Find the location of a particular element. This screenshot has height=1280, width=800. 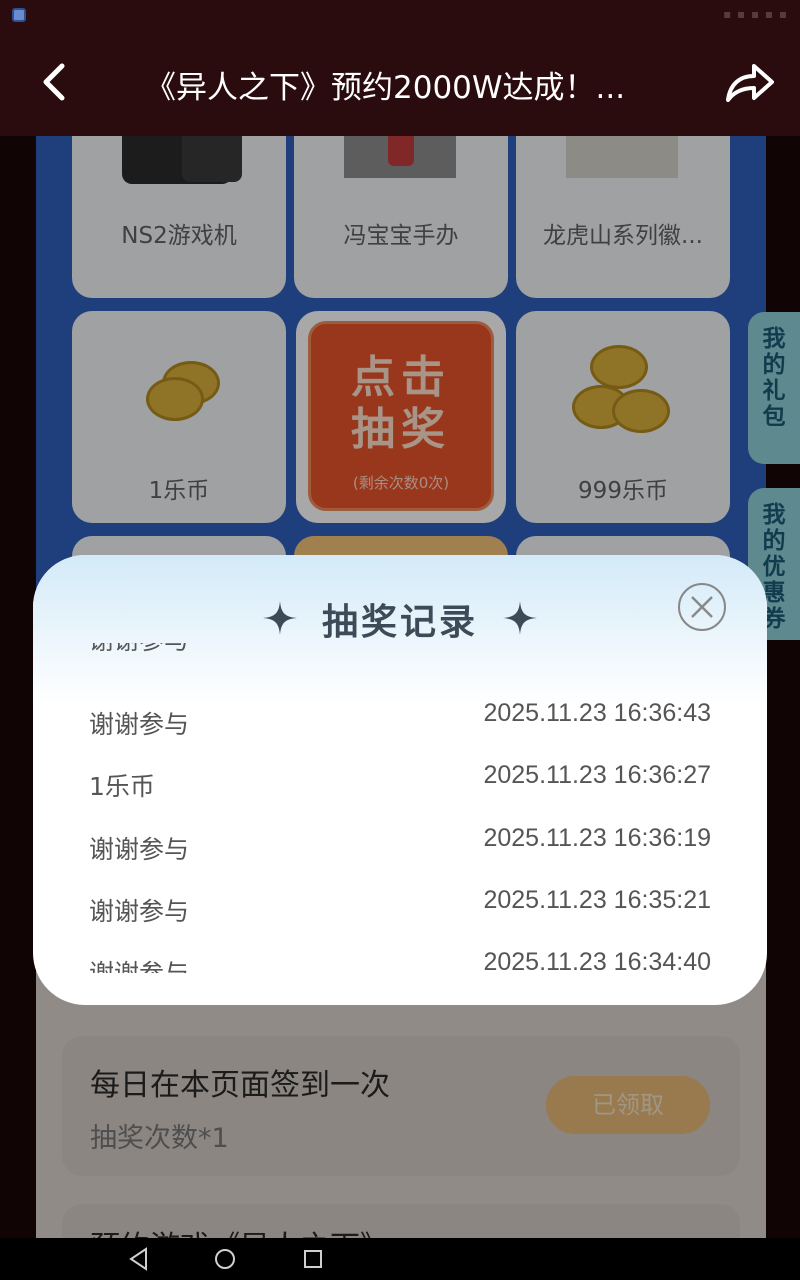

modal-title: 抽奖记录 is located at coordinates (399, 622).